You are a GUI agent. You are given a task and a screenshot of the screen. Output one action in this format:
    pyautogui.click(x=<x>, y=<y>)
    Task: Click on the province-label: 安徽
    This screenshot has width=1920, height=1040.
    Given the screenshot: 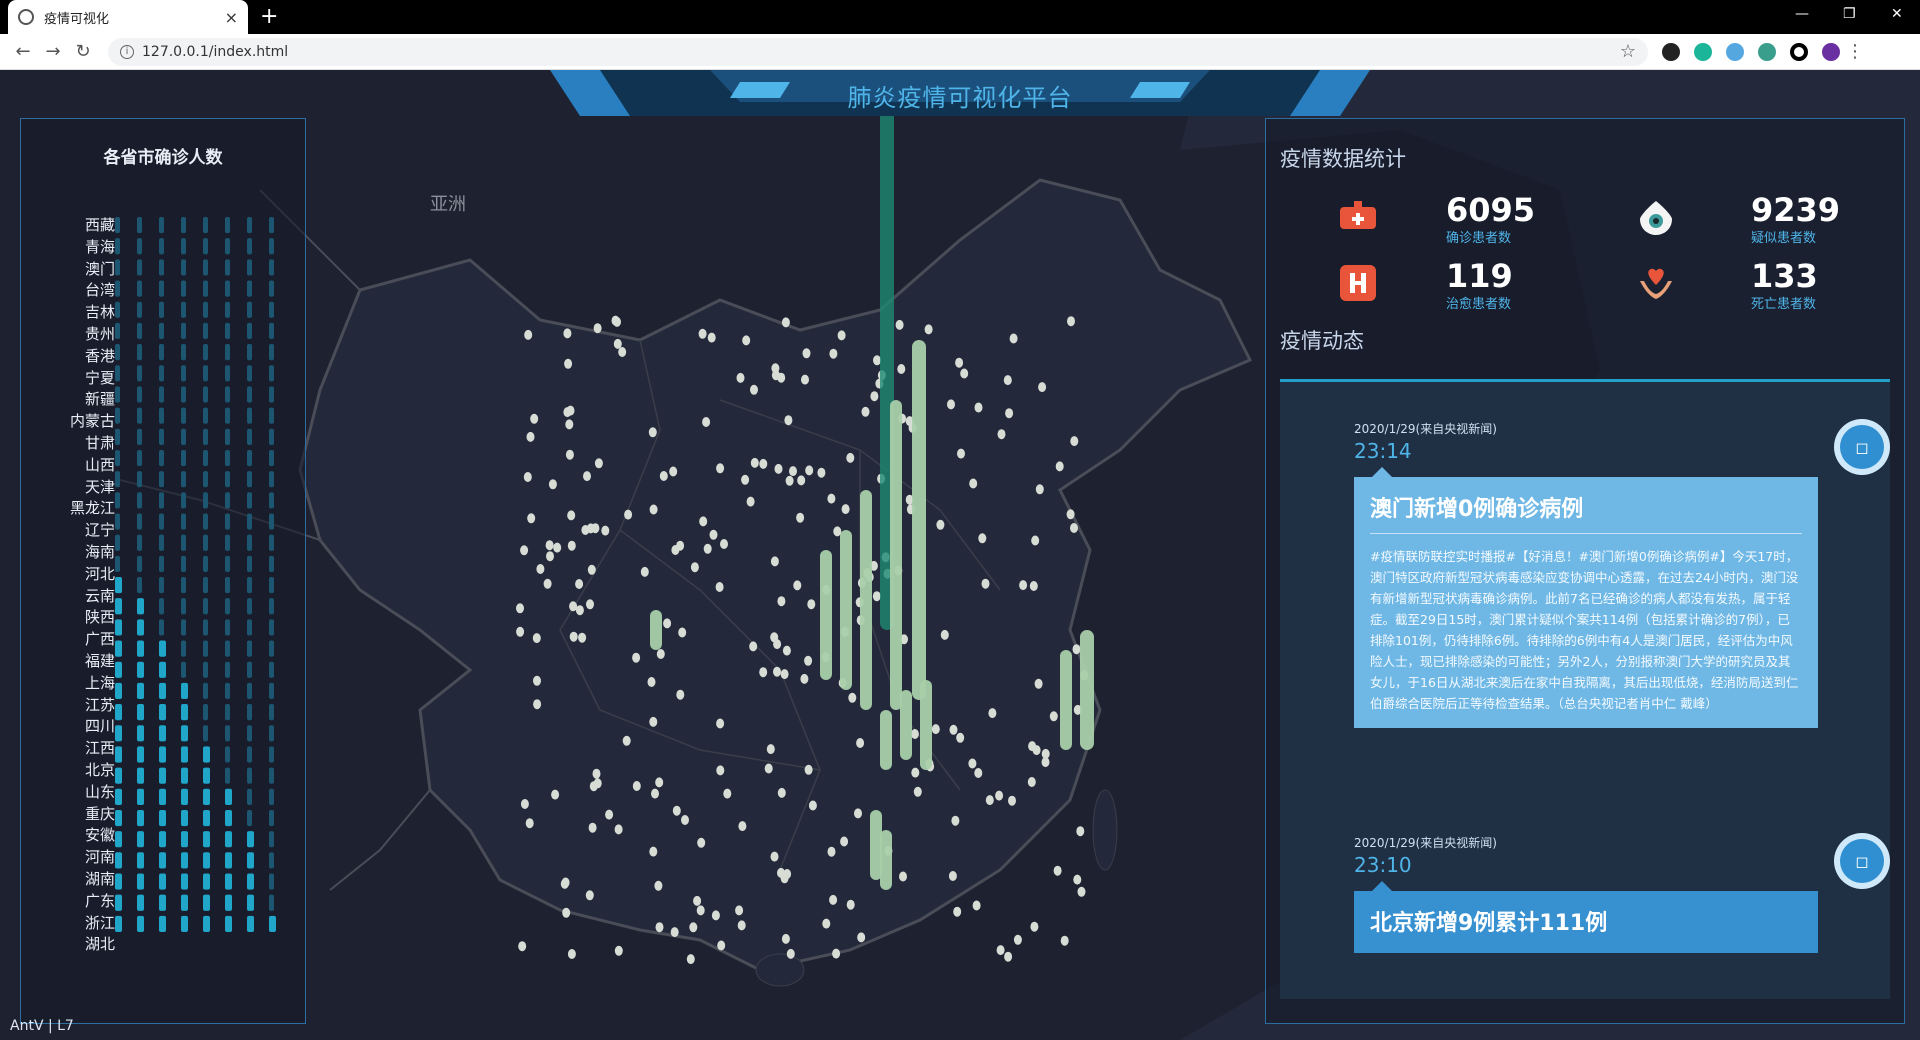 What is the action you would take?
    pyautogui.click(x=99, y=835)
    